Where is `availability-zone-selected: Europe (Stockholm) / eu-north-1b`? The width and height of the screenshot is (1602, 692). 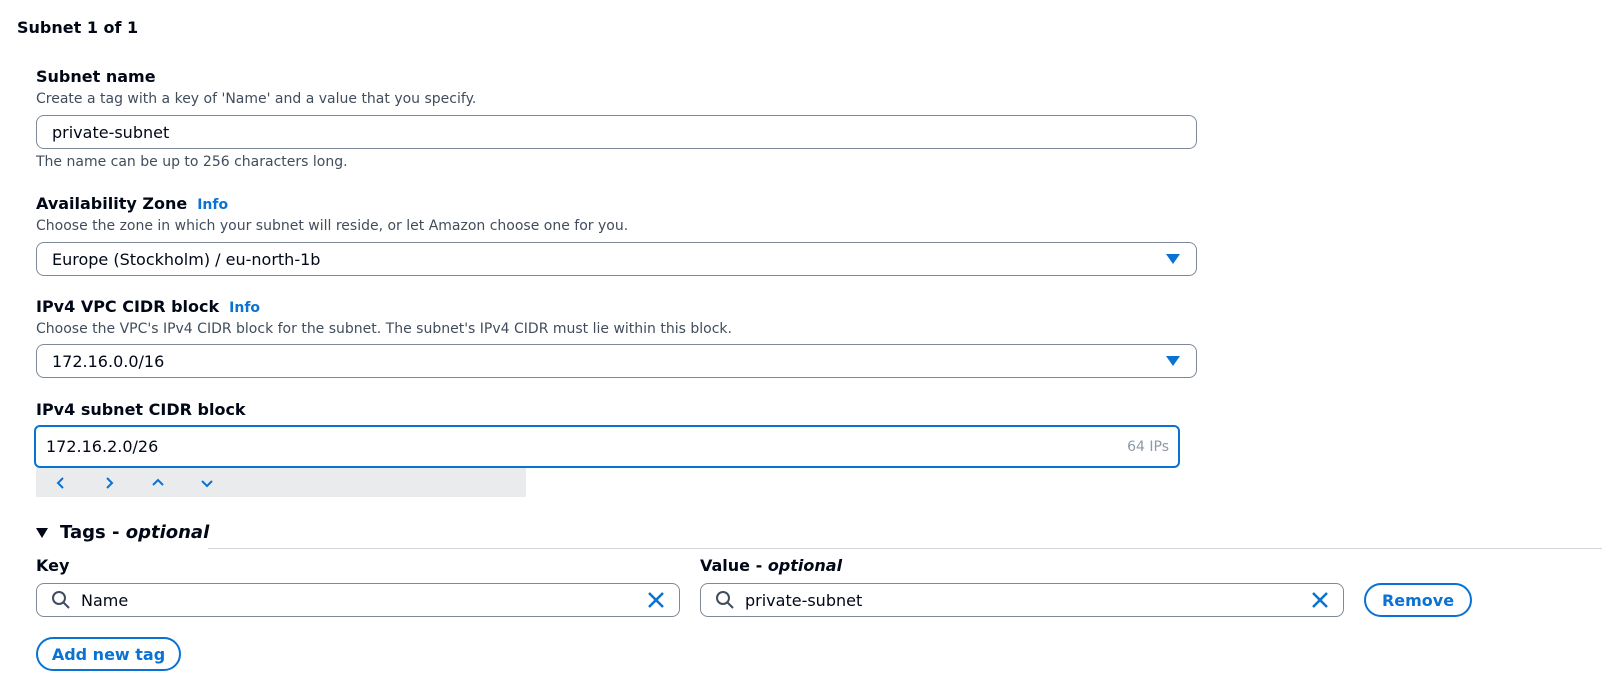 availability-zone-selected: Europe (Stockholm) / eu-north-1b is located at coordinates (186, 259).